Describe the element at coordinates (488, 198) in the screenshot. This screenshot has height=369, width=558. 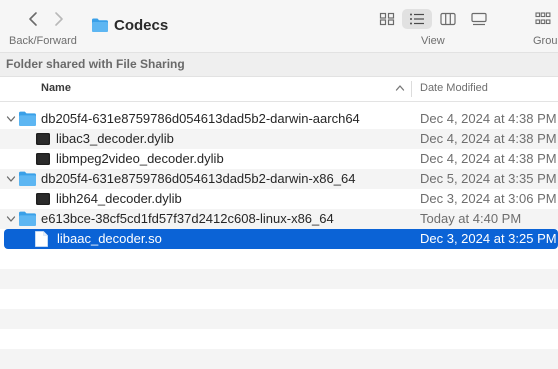
I see `file-date: Dec 3, 2024 at 3:06 PM` at that location.